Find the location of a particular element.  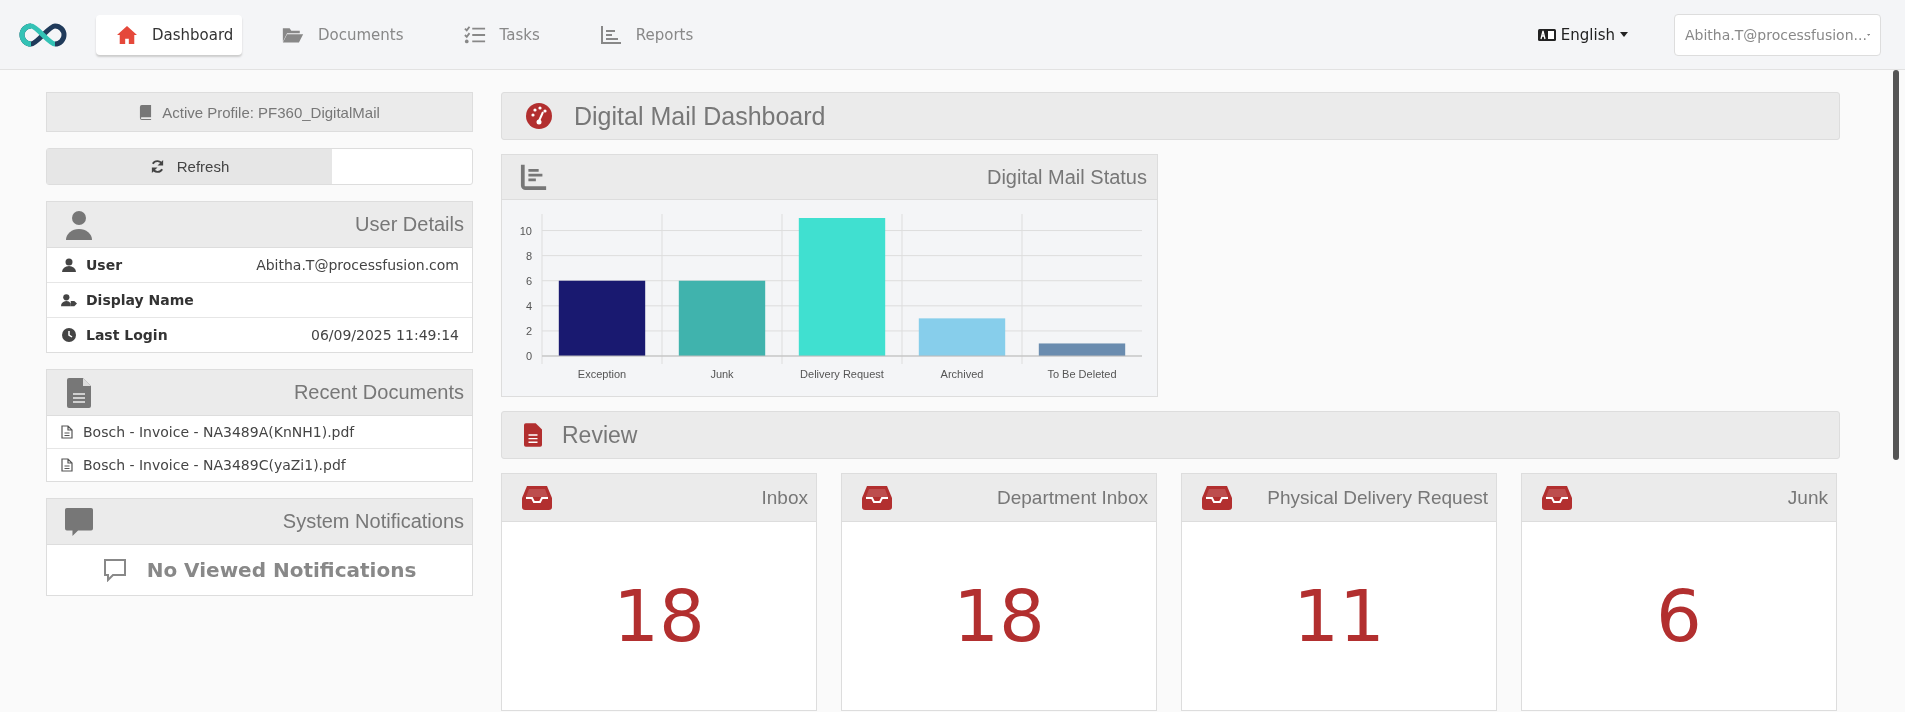

count-card: Physical Delivery Request 11 is located at coordinates (1339, 592).